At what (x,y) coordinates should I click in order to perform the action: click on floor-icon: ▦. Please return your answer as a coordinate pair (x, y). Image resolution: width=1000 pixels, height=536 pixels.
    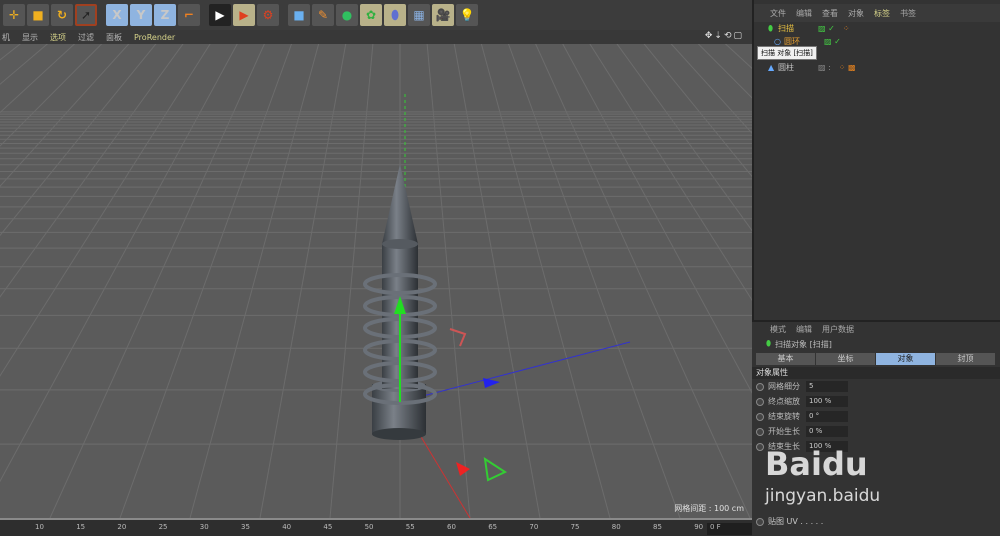
    Looking at the image, I should click on (419, 15).